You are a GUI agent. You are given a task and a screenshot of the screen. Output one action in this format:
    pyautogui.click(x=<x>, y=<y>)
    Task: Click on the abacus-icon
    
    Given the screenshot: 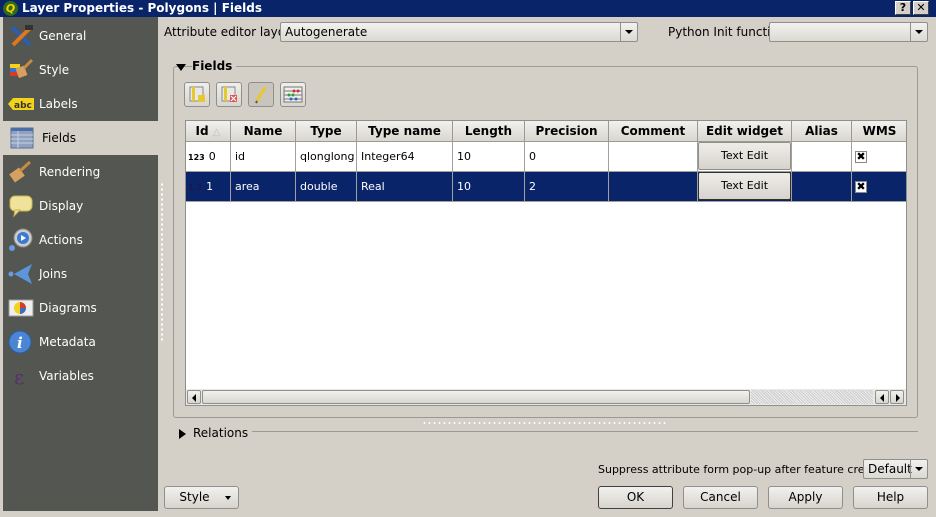 What is the action you would take?
    pyautogui.click(x=293, y=94)
    